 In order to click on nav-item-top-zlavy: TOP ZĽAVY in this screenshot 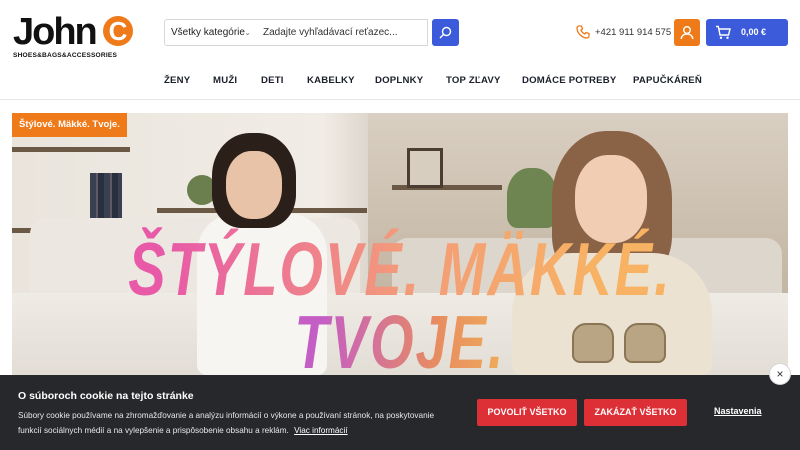, I will do `click(473, 80)`.